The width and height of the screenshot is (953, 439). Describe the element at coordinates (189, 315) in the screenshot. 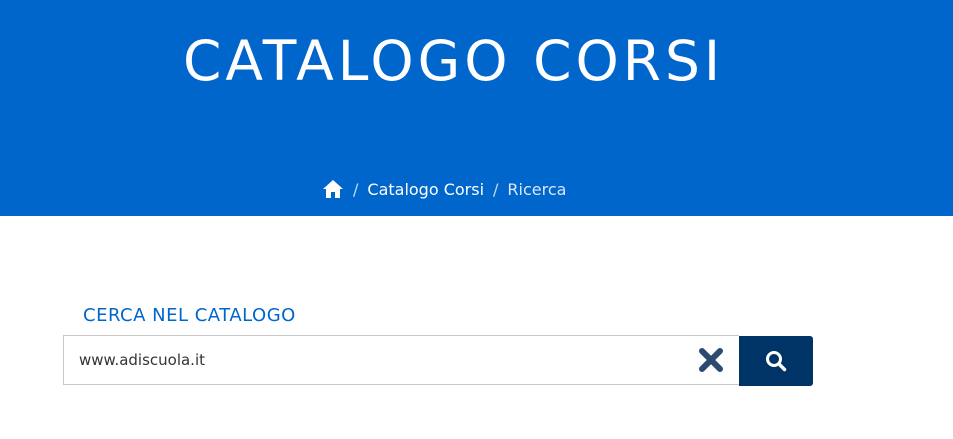

I see `search-section-label: CERCA NEL CATALOGO` at that location.